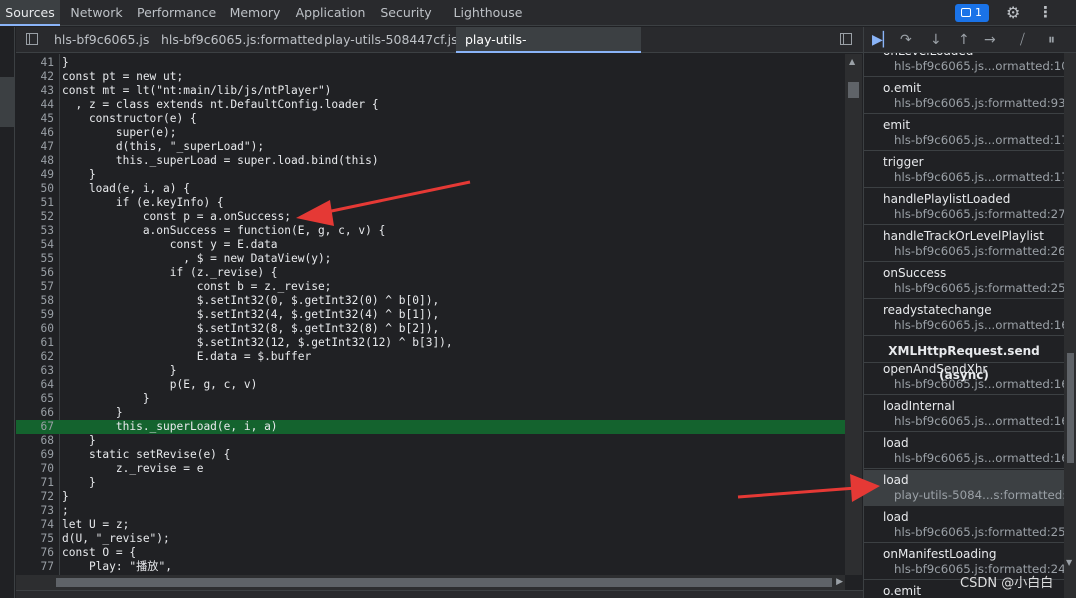 This screenshot has height=598, width=1076. Describe the element at coordinates (96, 13) in the screenshot. I see `tab-network: Network` at that location.